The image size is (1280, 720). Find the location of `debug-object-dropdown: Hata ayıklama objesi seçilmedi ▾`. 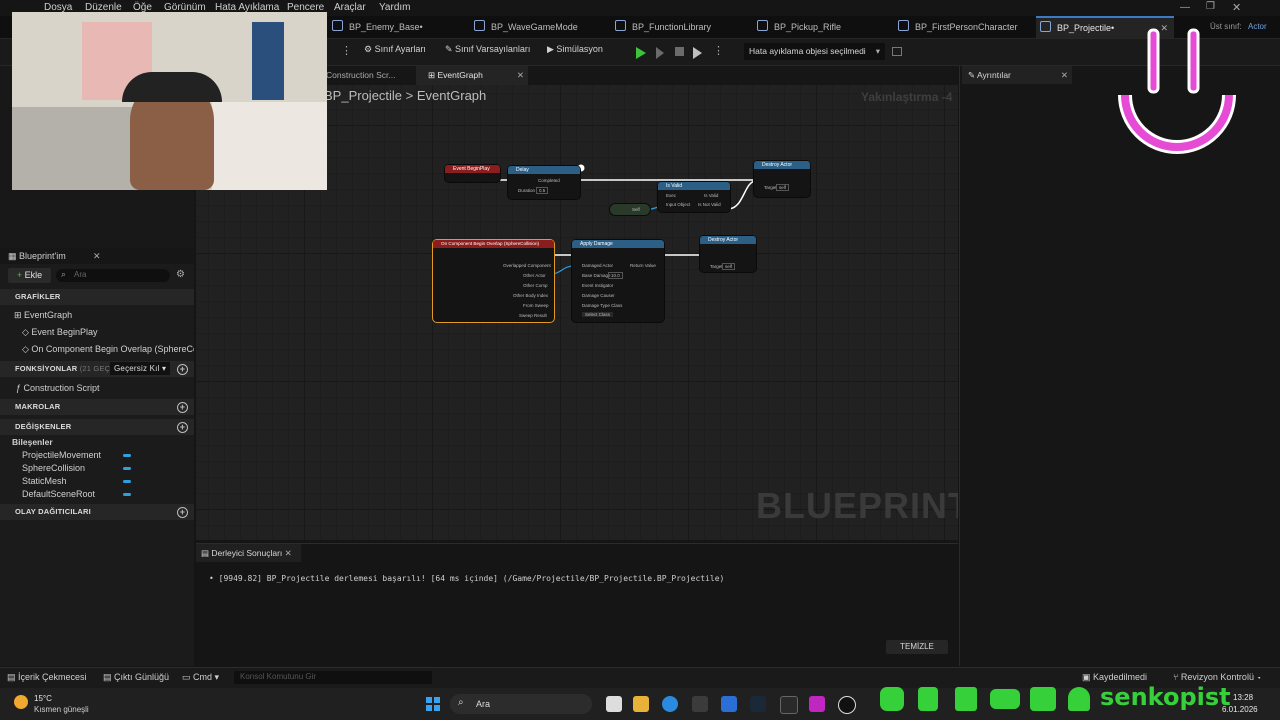

debug-object-dropdown: Hata ayıklama objesi seçilmedi ▾ is located at coordinates (814, 51).